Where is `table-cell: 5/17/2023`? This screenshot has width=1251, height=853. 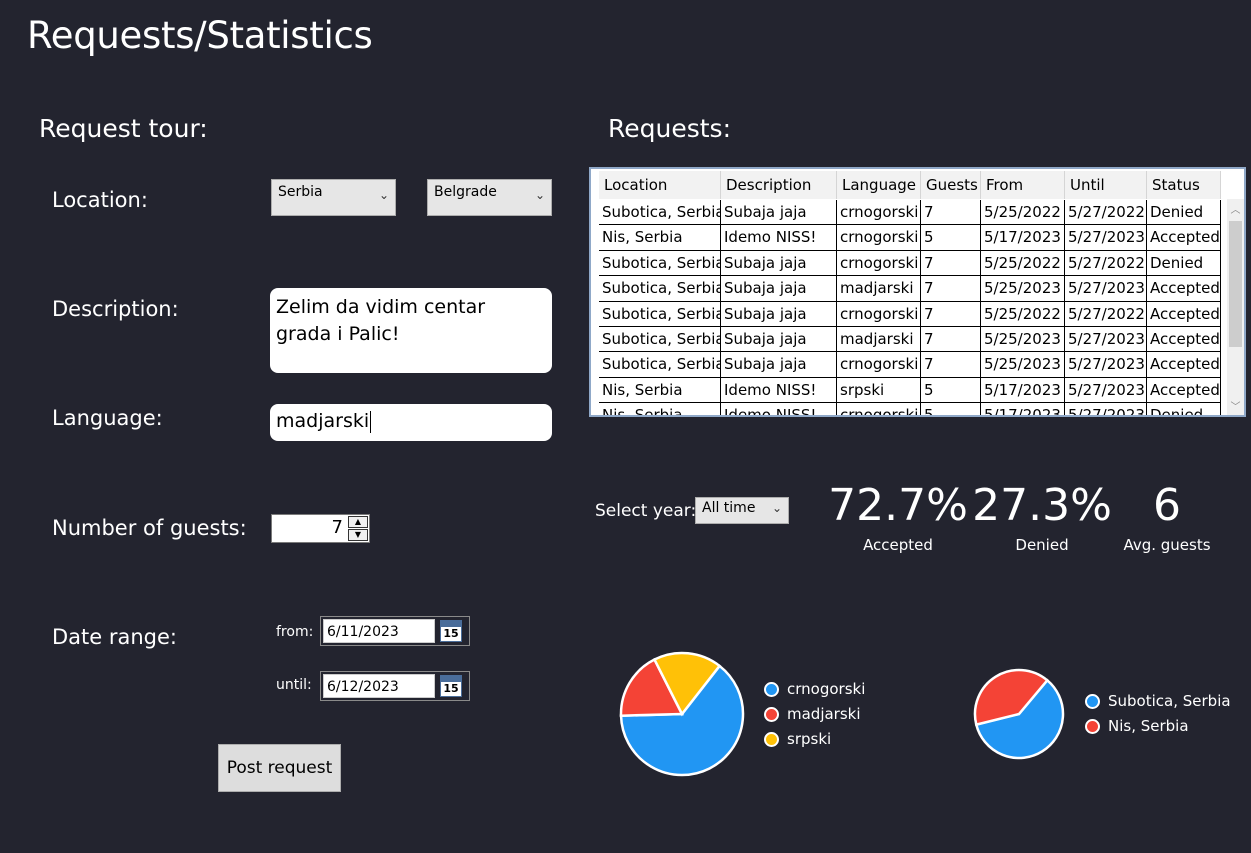 table-cell: 5/17/2023 is located at coordinates (1023, 390).